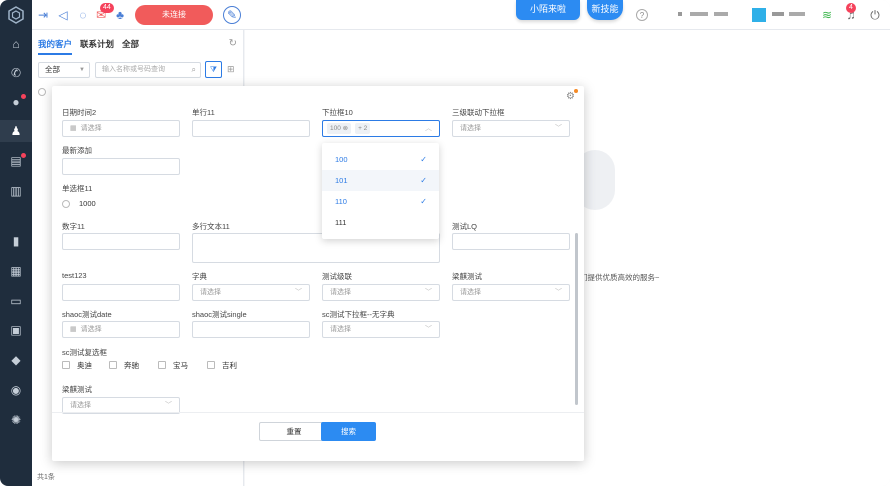 The width and height of the screenshot is (890, 486). Describe the element at coordinates (348, 431) in the screenshot. I see `search-button: 搜索` at that location.